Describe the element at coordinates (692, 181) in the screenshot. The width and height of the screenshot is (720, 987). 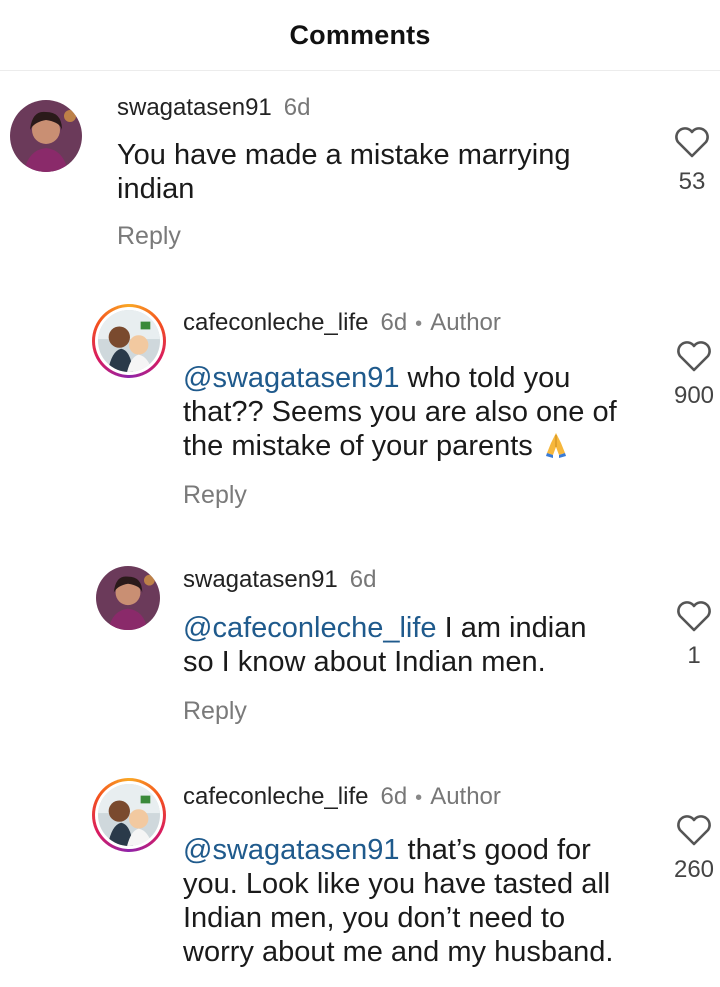
I see `like-count: 53` at that location.